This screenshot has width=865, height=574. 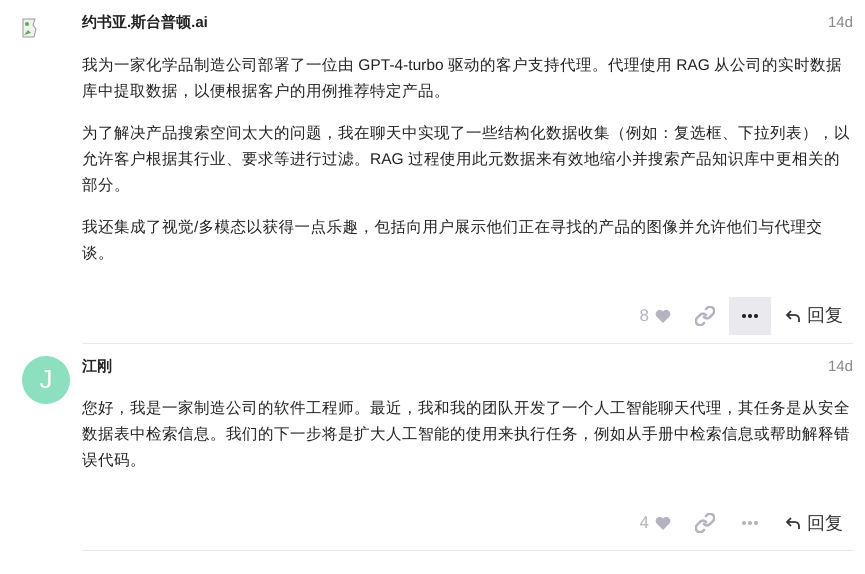 I want to click on like-button: 8, so click(x=655, y=315).